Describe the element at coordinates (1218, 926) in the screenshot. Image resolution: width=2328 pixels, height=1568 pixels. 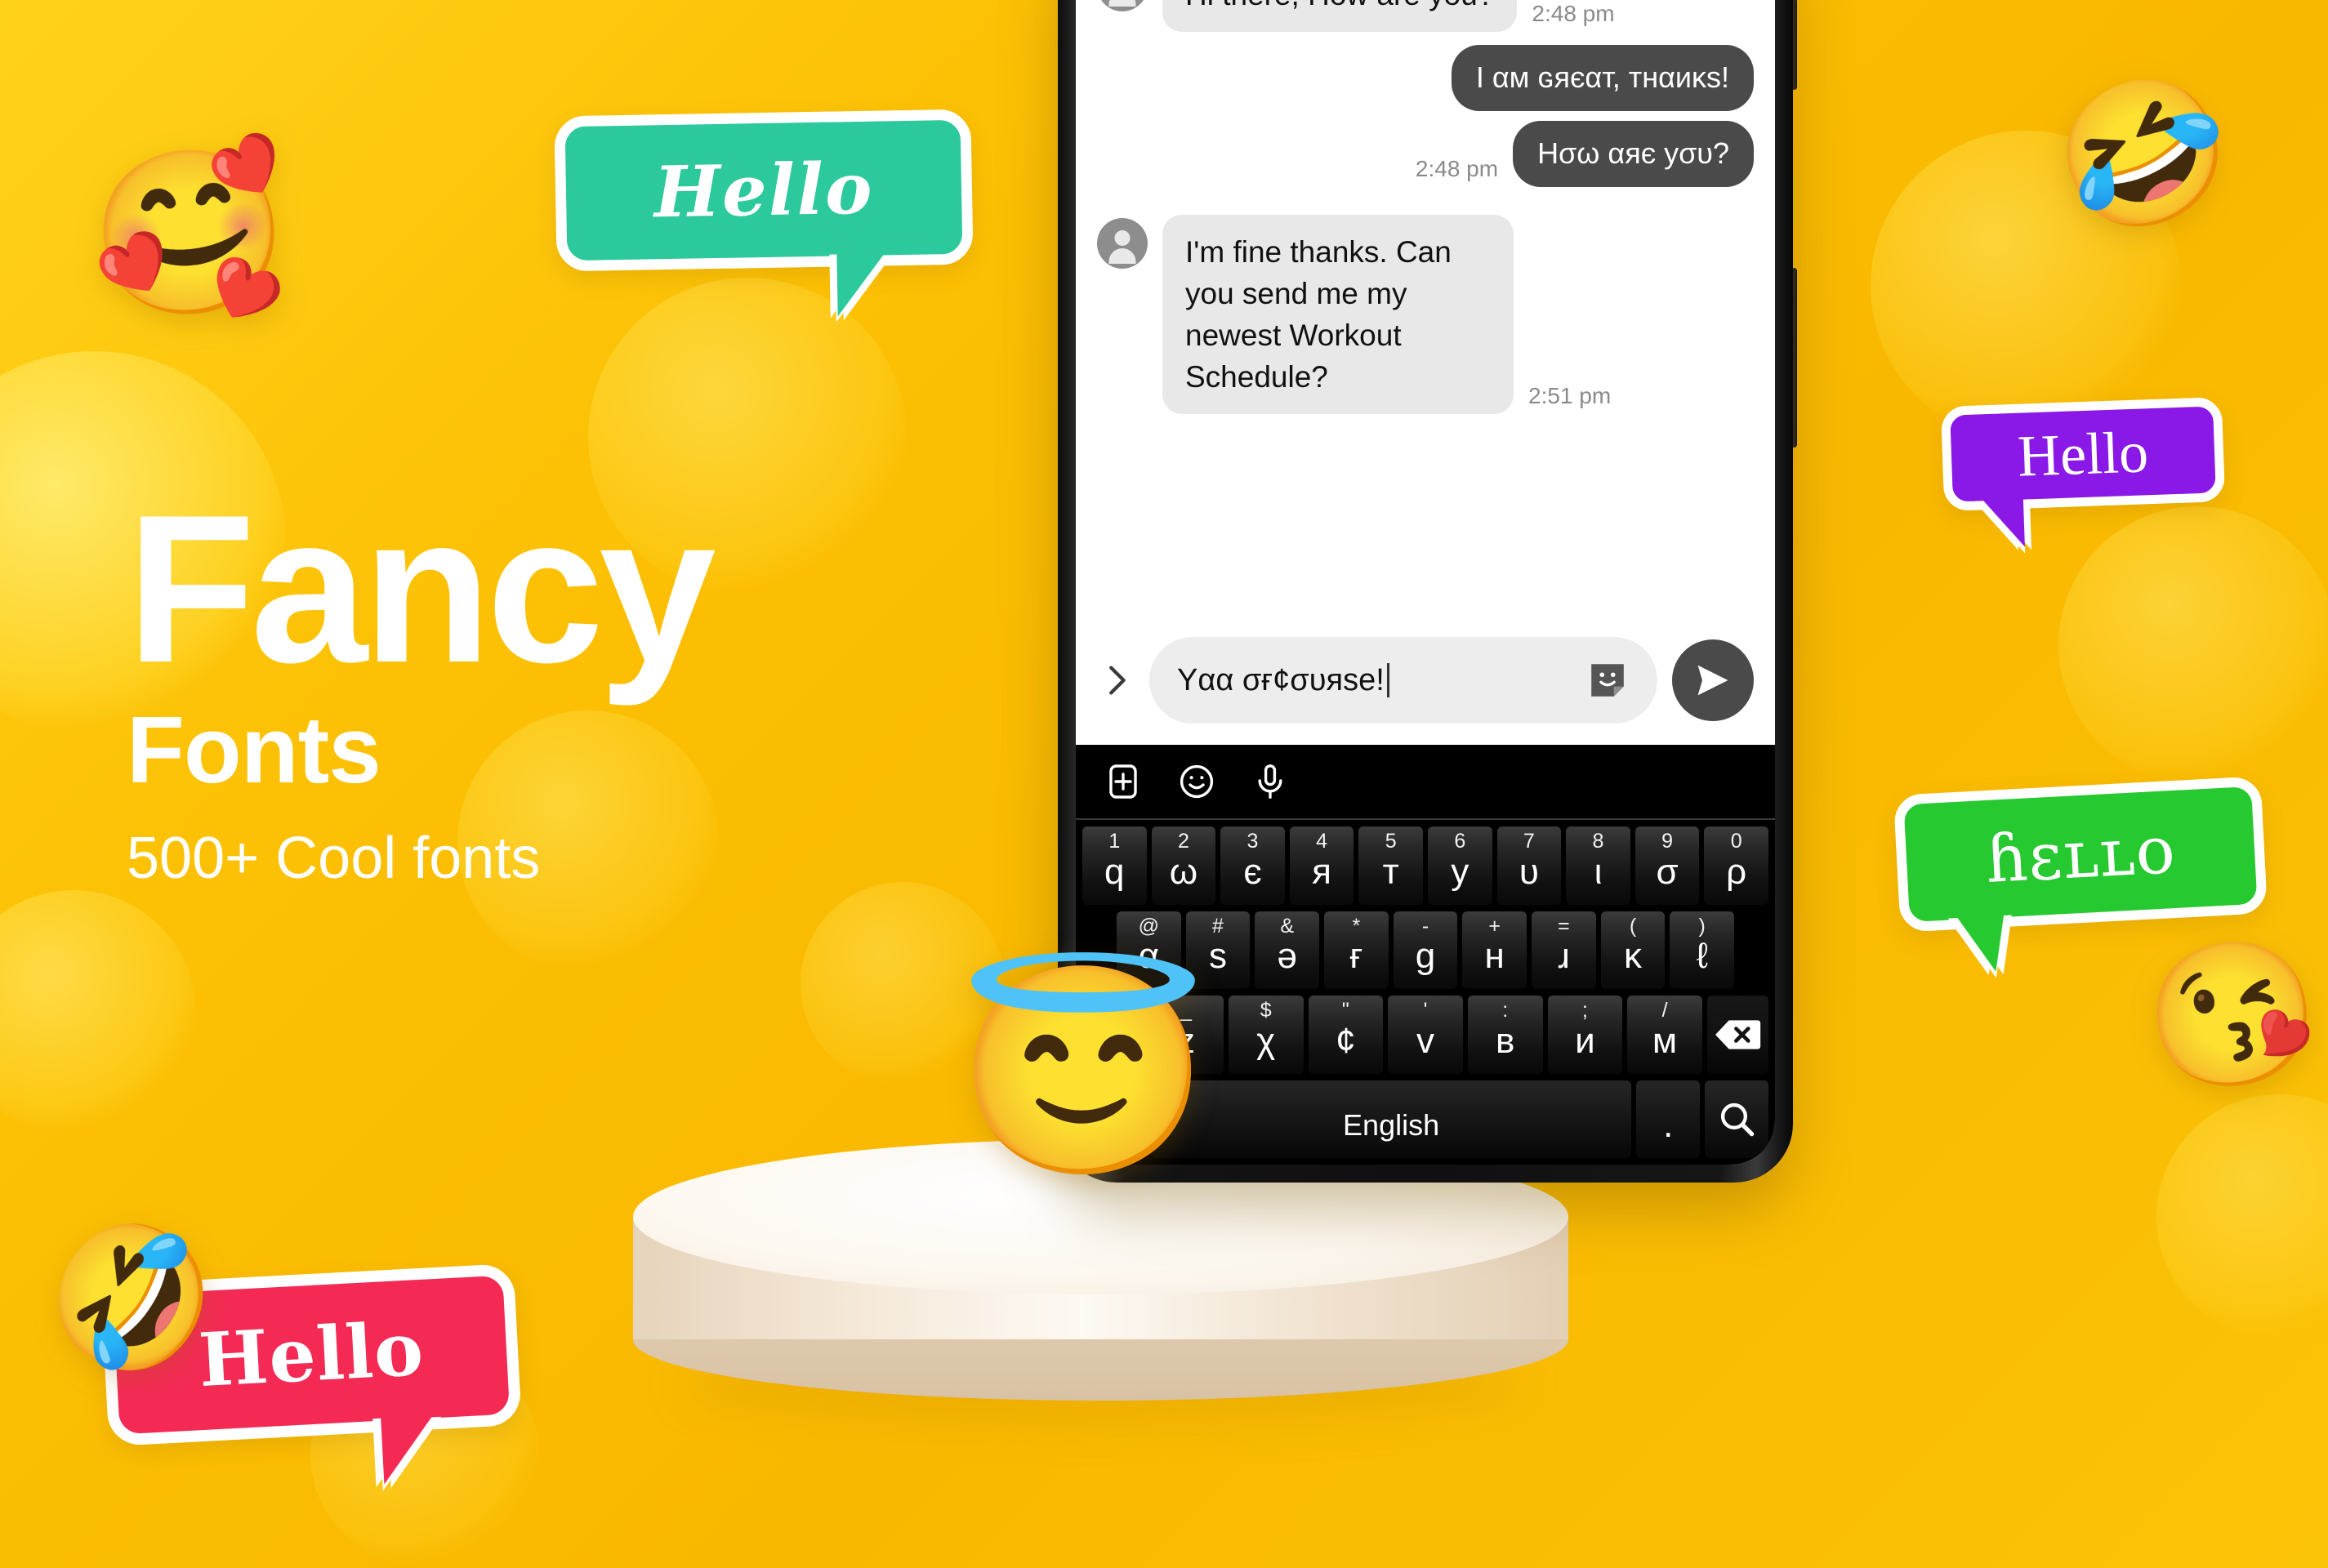
I see `key-sup: #` at that location.